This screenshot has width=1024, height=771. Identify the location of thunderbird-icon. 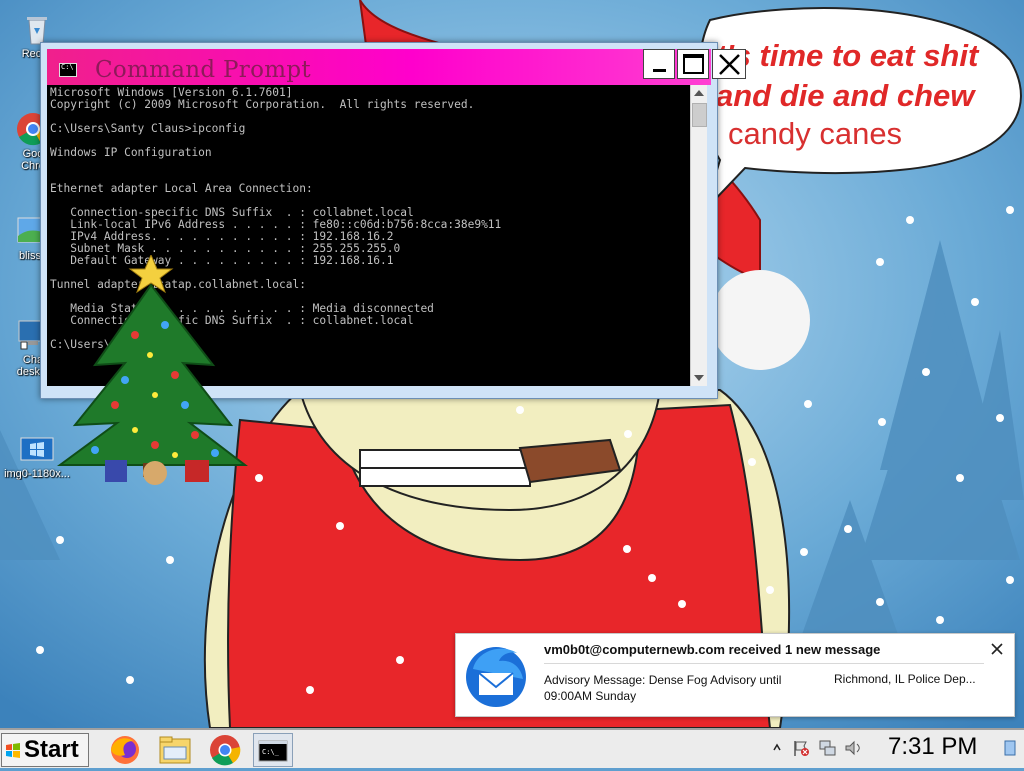
(496, 674).